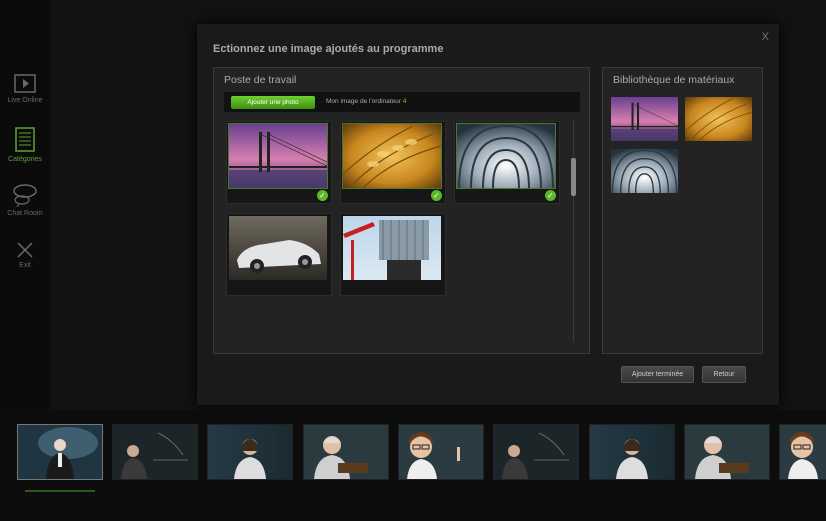  Describe the element at coordinates (644, 171) in the screenshot. I see `library-glass-tunnel-image` at that location.